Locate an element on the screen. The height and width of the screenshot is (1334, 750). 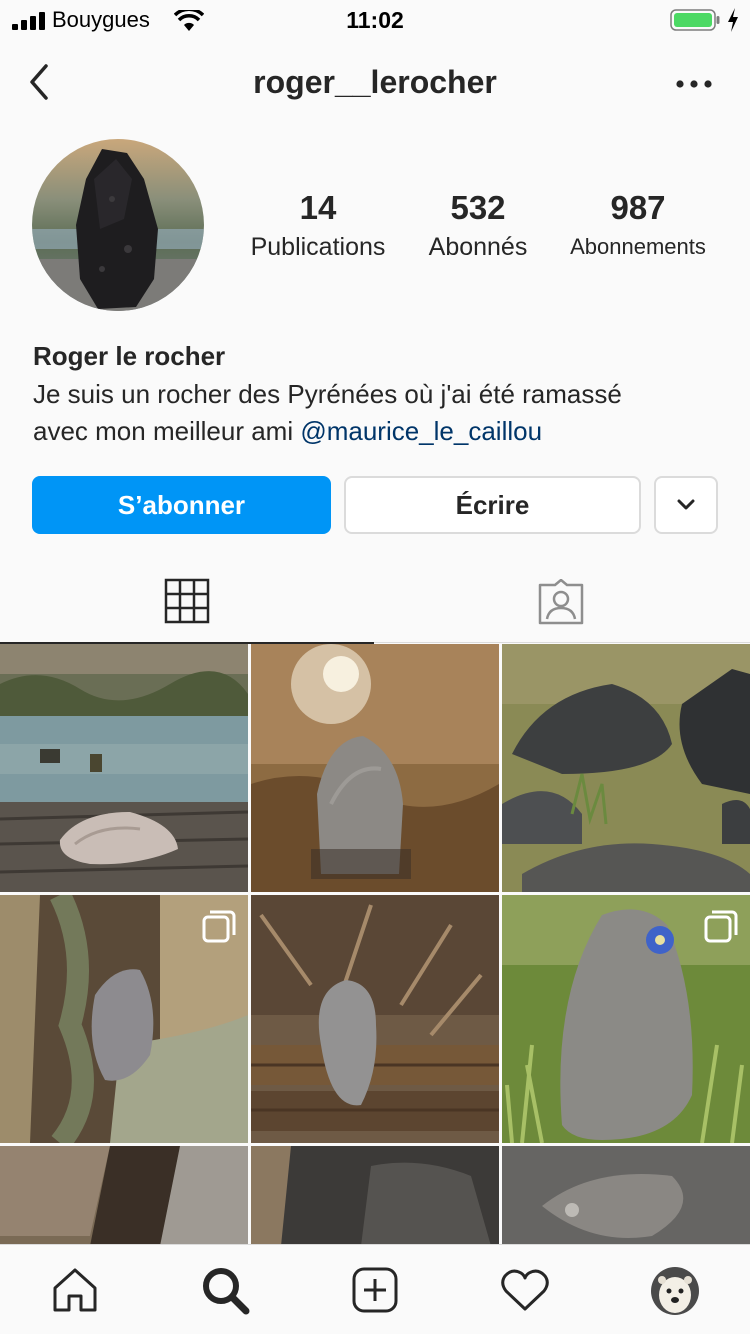
post-photo-rocks-field is located at coordinates (626, 768).